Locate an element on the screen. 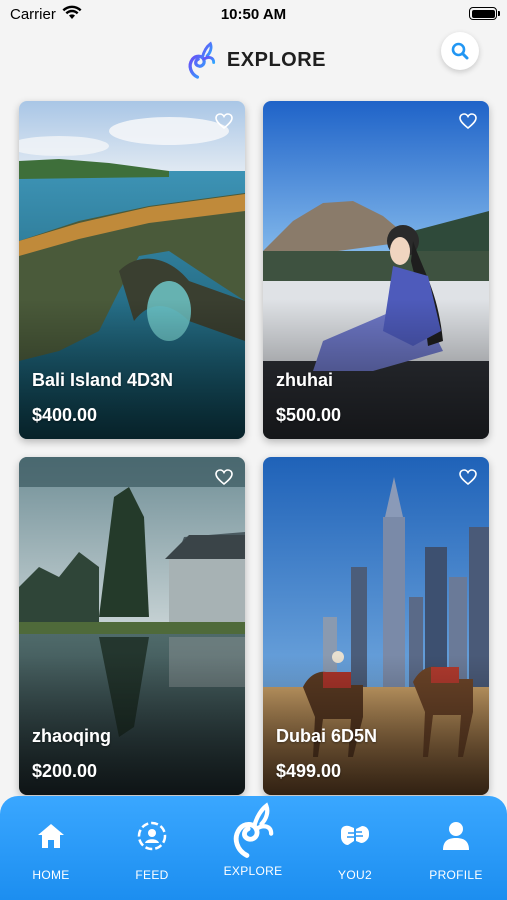  person-icon is located at coordinates (456, 836).